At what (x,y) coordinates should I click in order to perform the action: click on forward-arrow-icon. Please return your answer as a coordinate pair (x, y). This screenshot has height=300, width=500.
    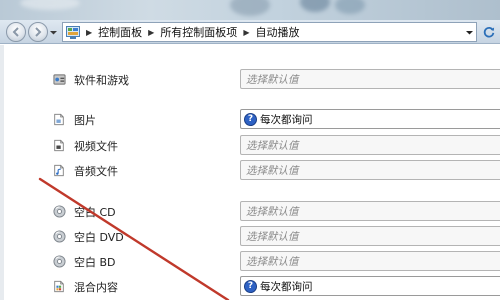
    Looking at the image, I should click on (38, 32).